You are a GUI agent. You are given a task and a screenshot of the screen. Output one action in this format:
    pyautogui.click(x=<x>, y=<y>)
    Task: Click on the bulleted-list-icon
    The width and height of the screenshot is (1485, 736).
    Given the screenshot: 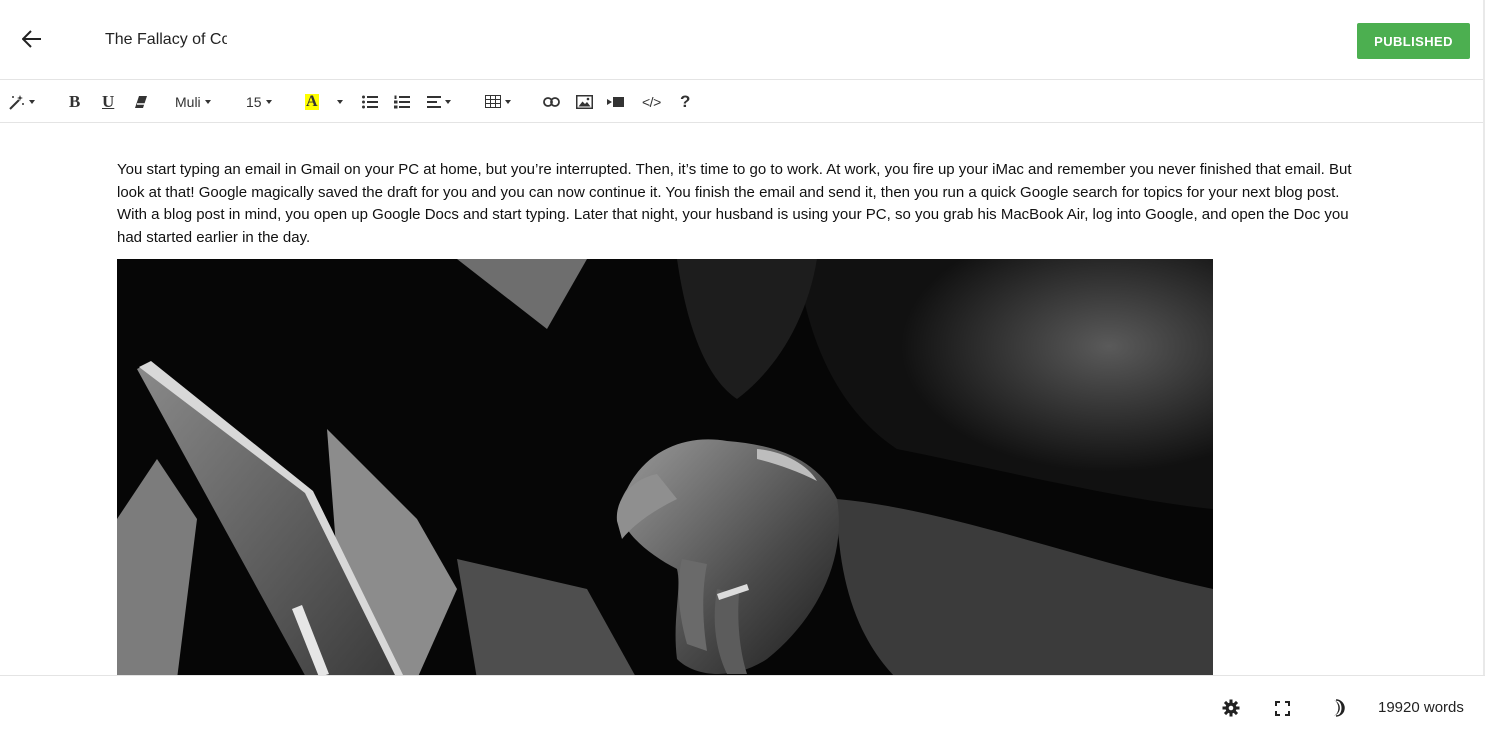 What is the action you would take?
    pyautogui.click(x=370, y=101)
    